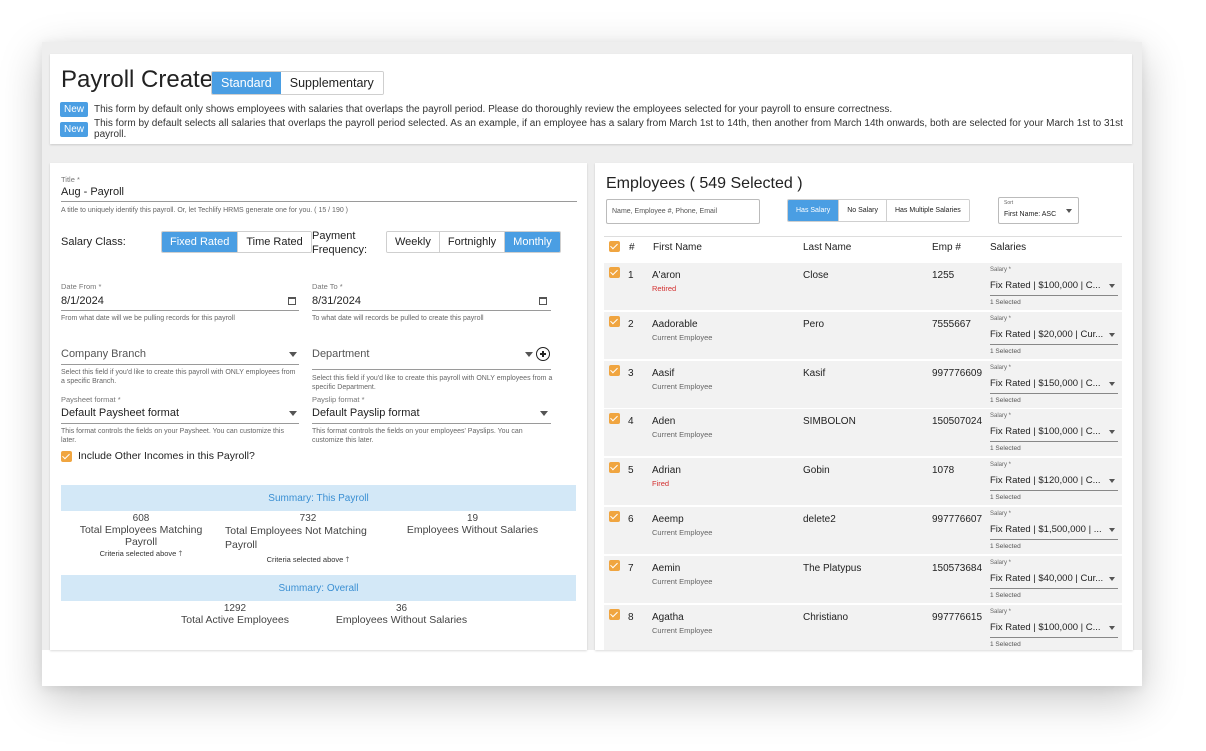 The width and height of the screenshot is (1206, 751). Describe the element at coordinates (180, 364) in the screenshot. I see `branch-underline` at that location.